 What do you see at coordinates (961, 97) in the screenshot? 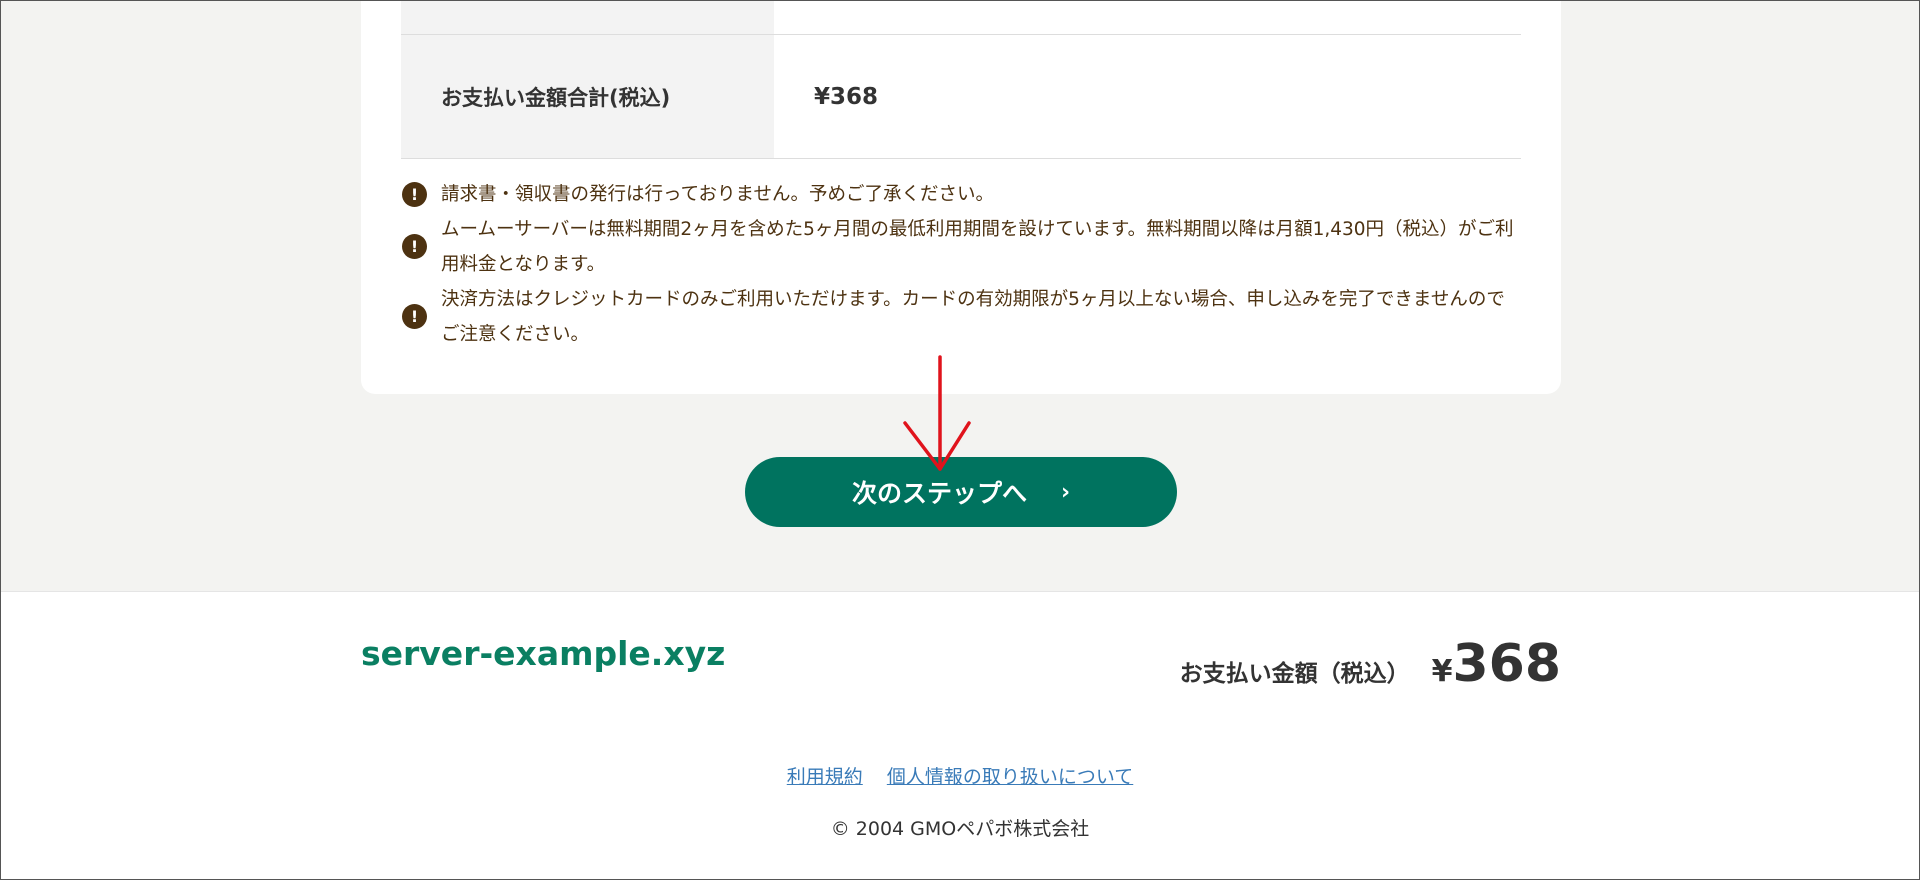
I see `summary-row-total: お支払い金額合計(税込) ¥368` at bounding box center [961, 97].